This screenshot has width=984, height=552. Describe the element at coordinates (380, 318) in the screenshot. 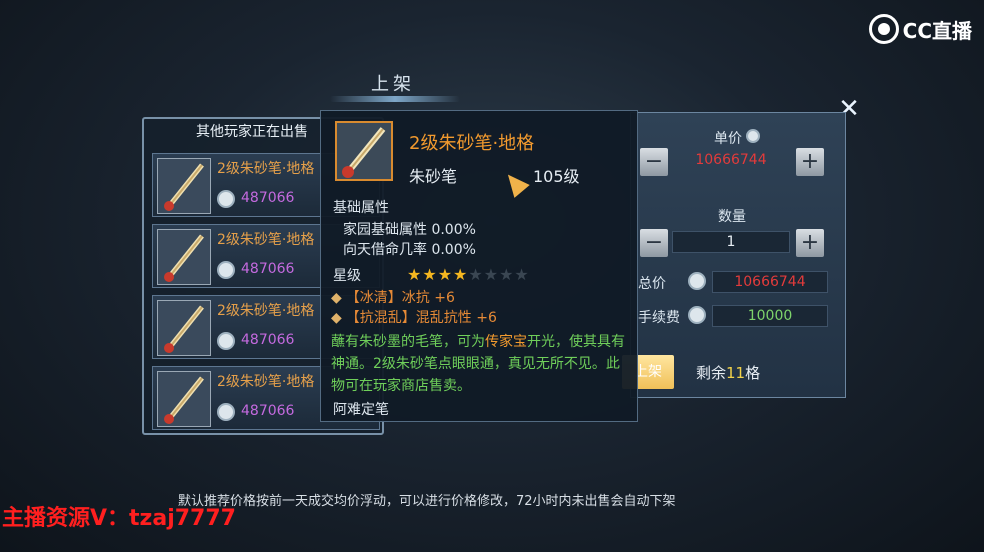

I see `attribute-tag: 【抗混乱】` at that location.